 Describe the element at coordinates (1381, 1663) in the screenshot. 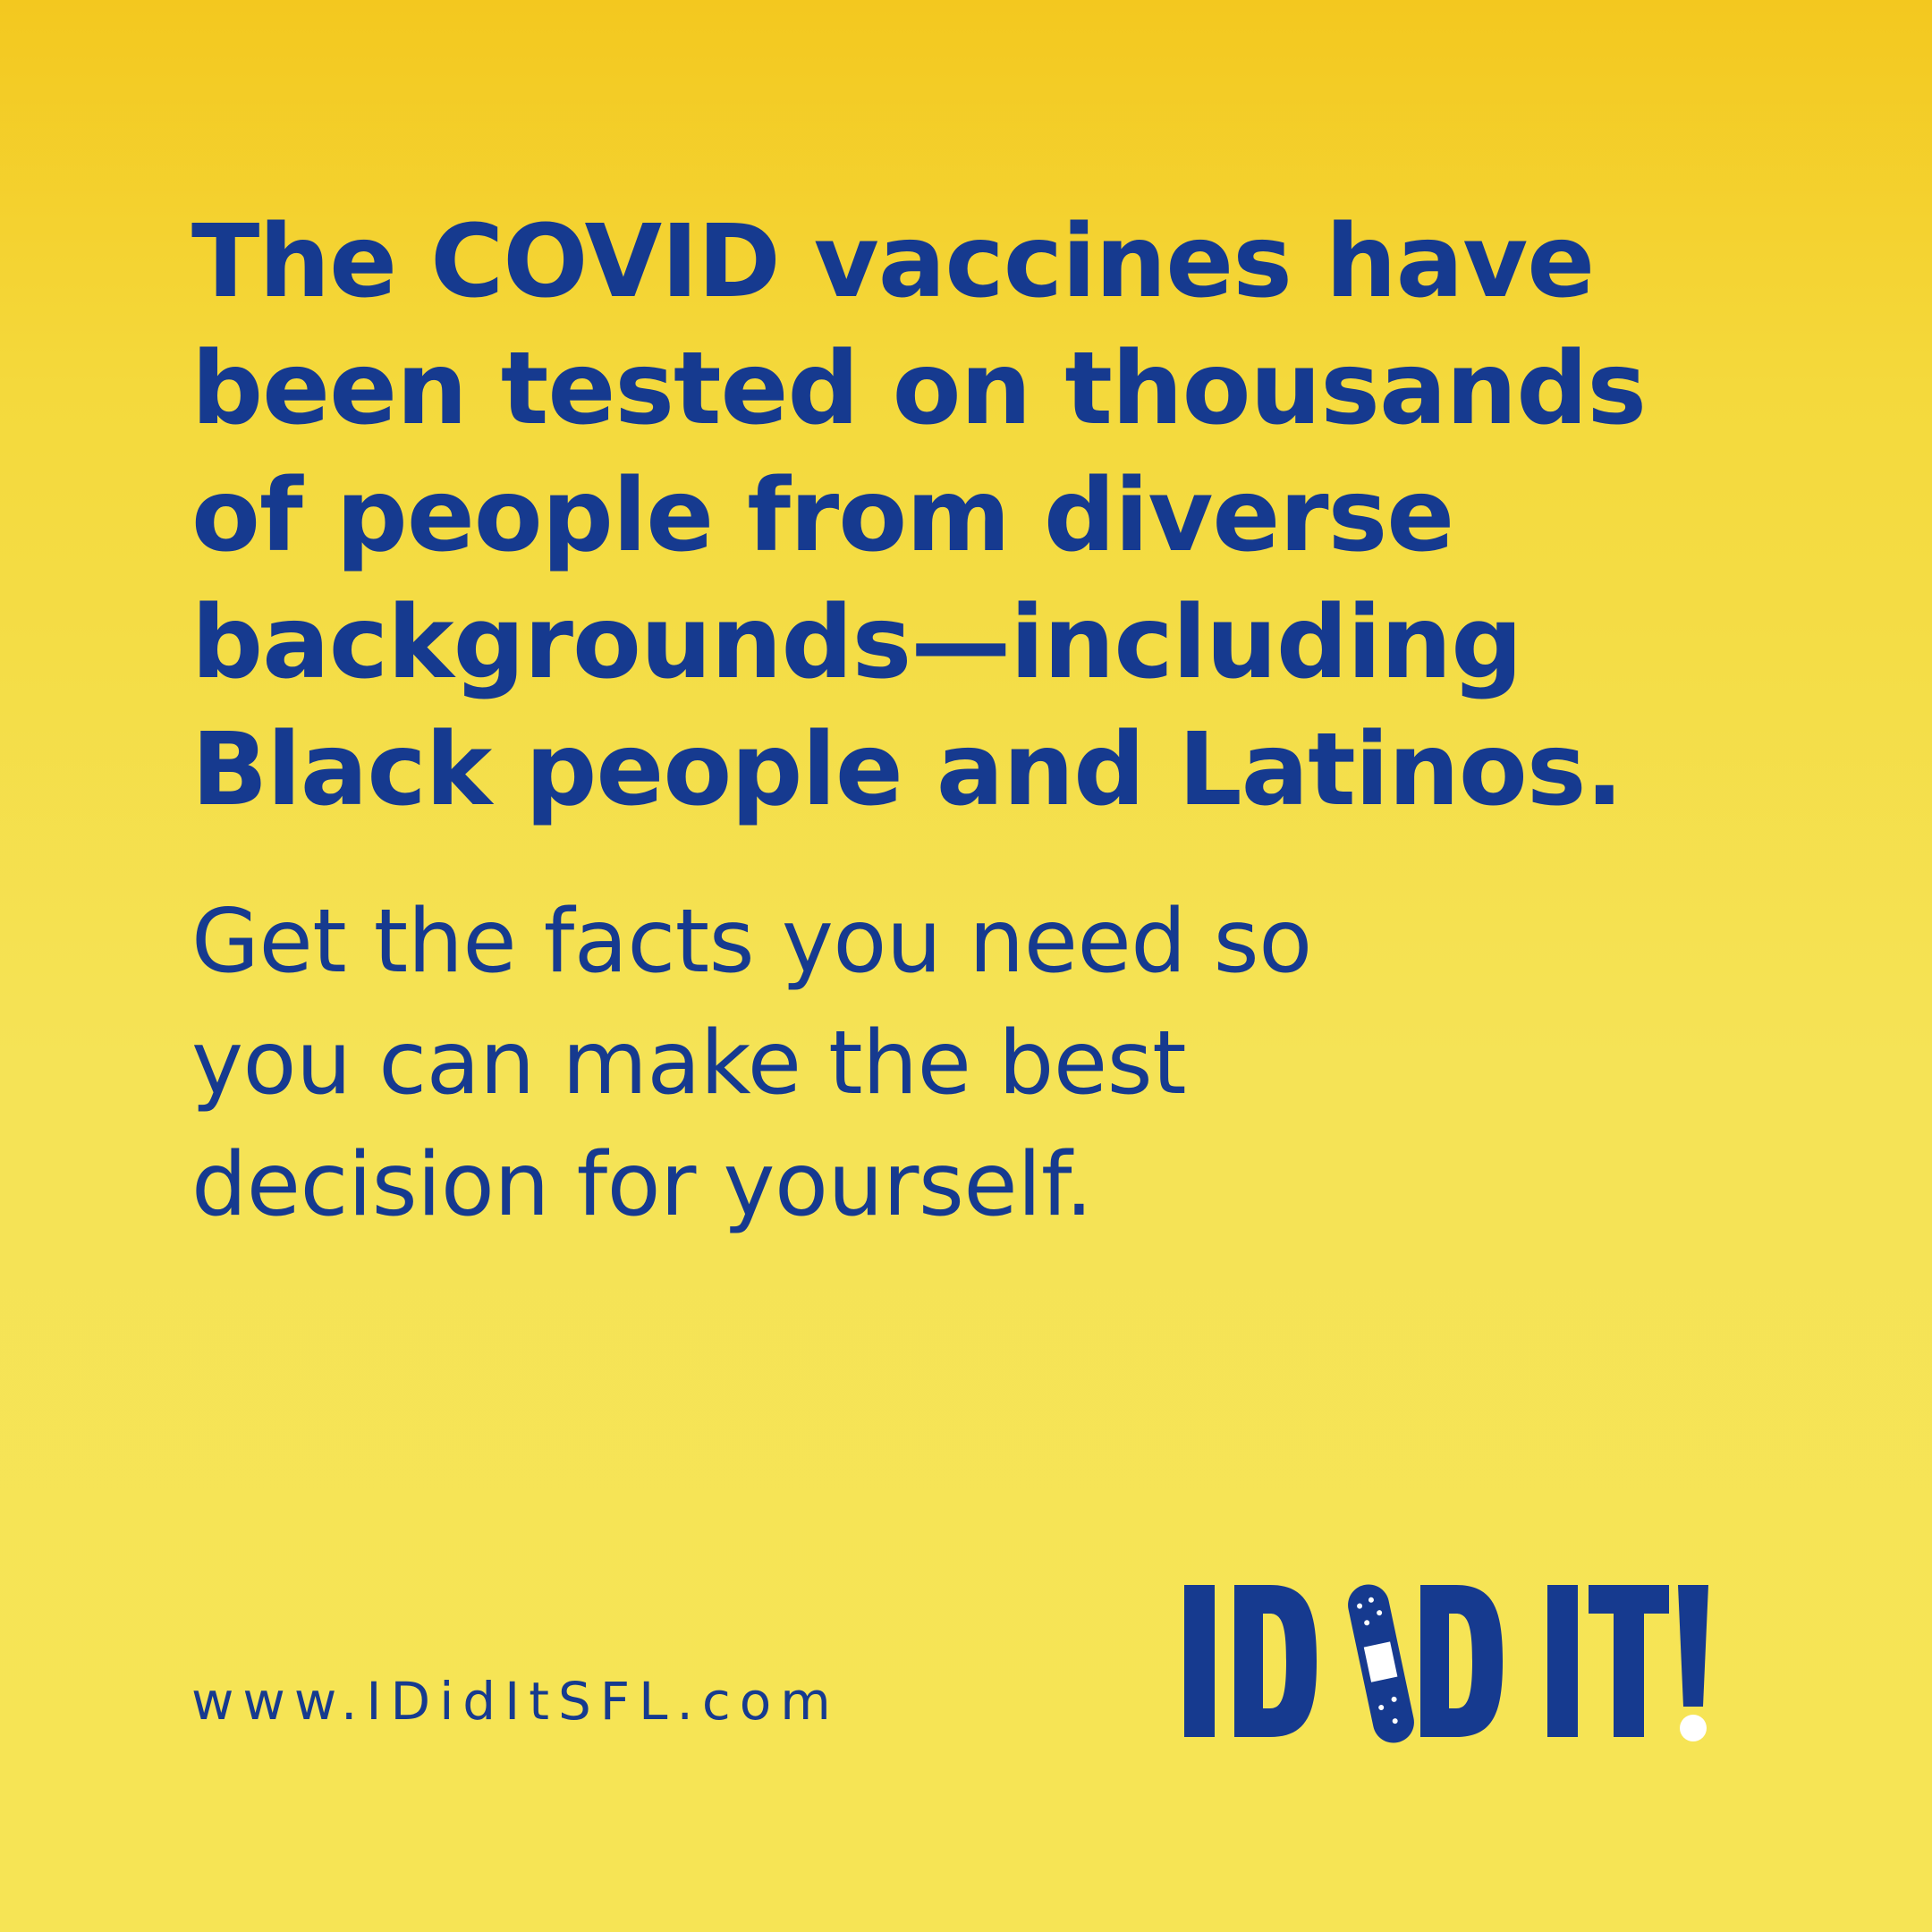

I see `bandage-icon` at that location.